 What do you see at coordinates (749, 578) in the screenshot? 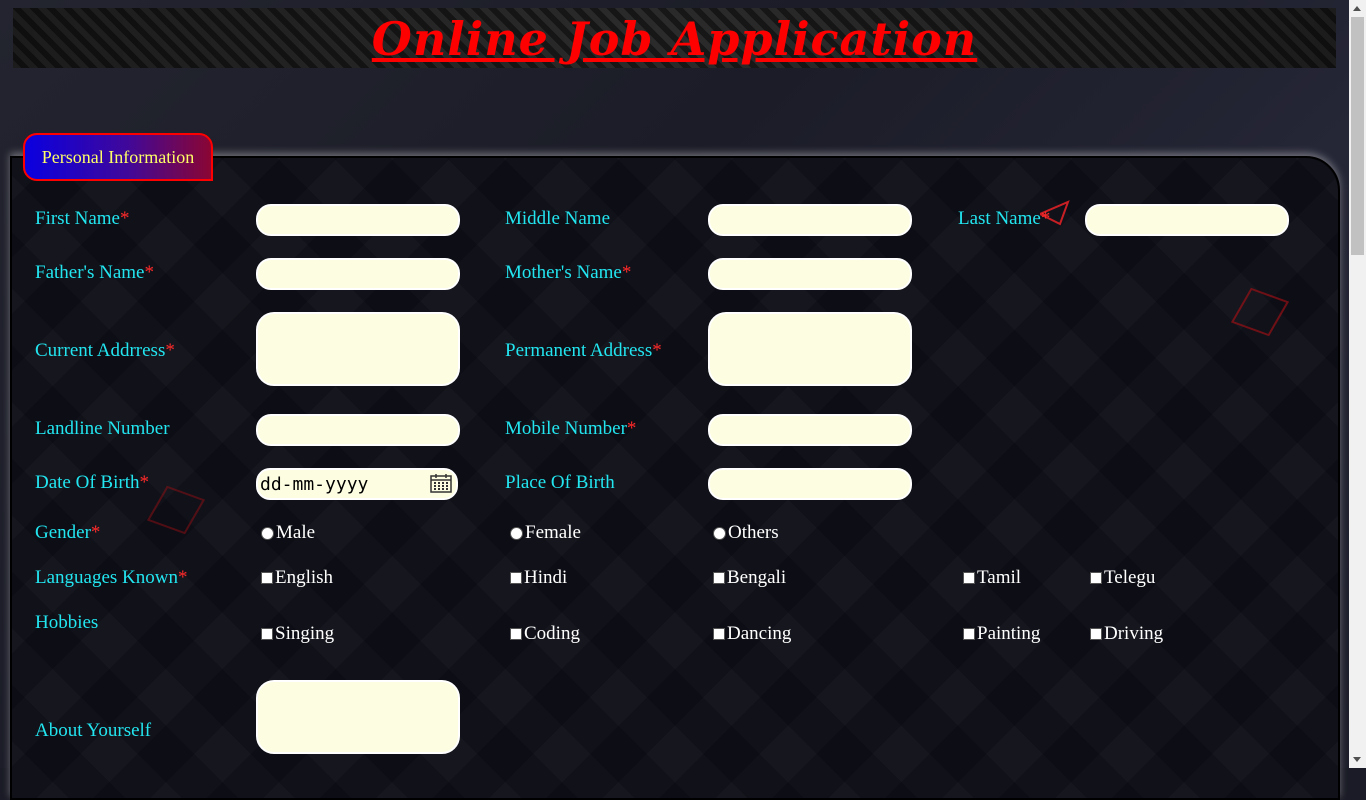
I see `language-option-bengali: Bengali` at bounding box center [749, 578].